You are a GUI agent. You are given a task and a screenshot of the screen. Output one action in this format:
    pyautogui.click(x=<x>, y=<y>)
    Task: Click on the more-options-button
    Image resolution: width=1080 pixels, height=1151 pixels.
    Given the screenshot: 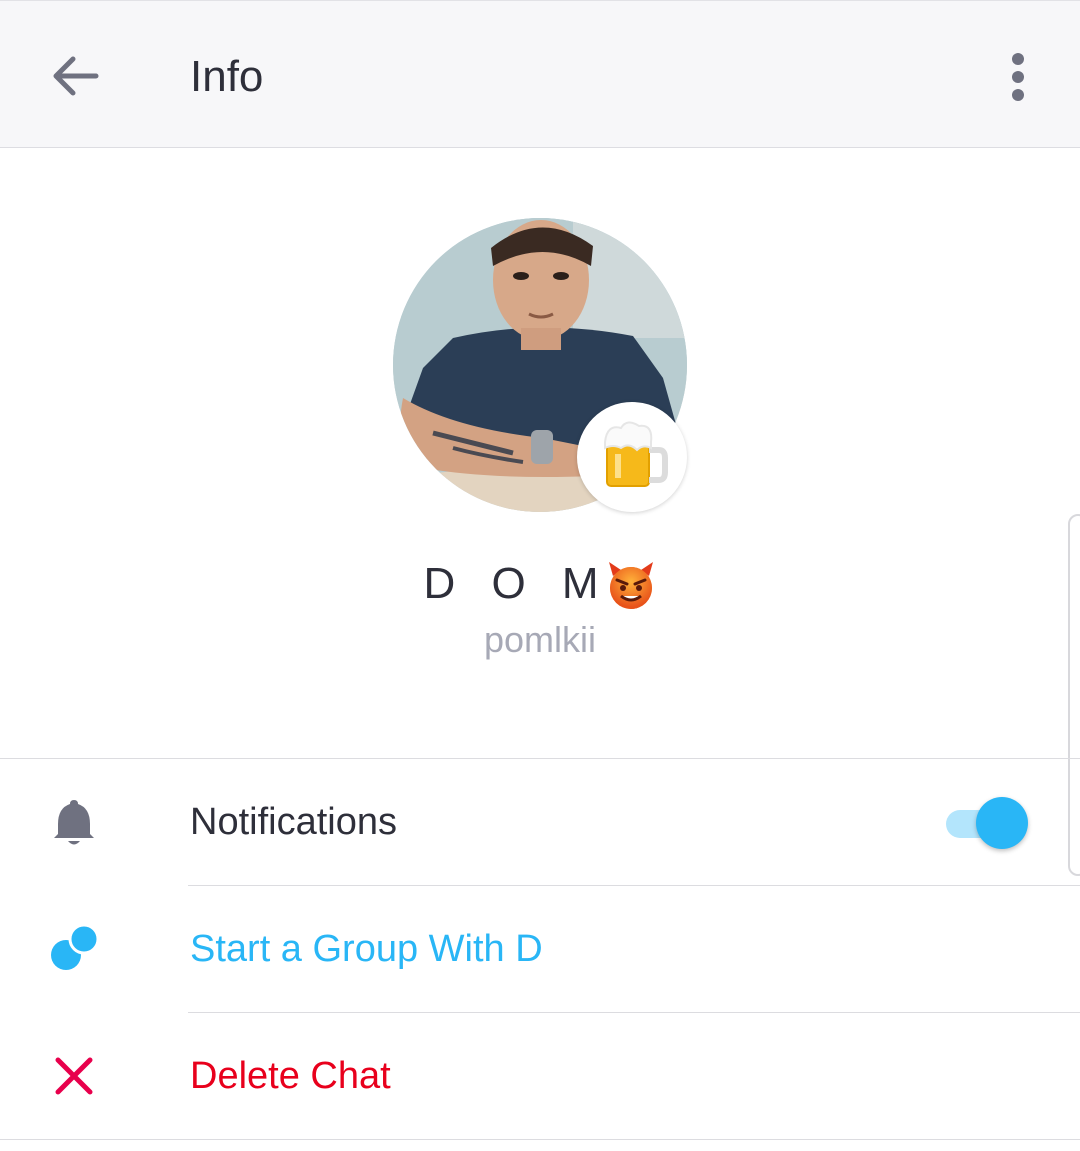 What is the action you would take?
    pyautogui.click(x=1018, y=77)
    